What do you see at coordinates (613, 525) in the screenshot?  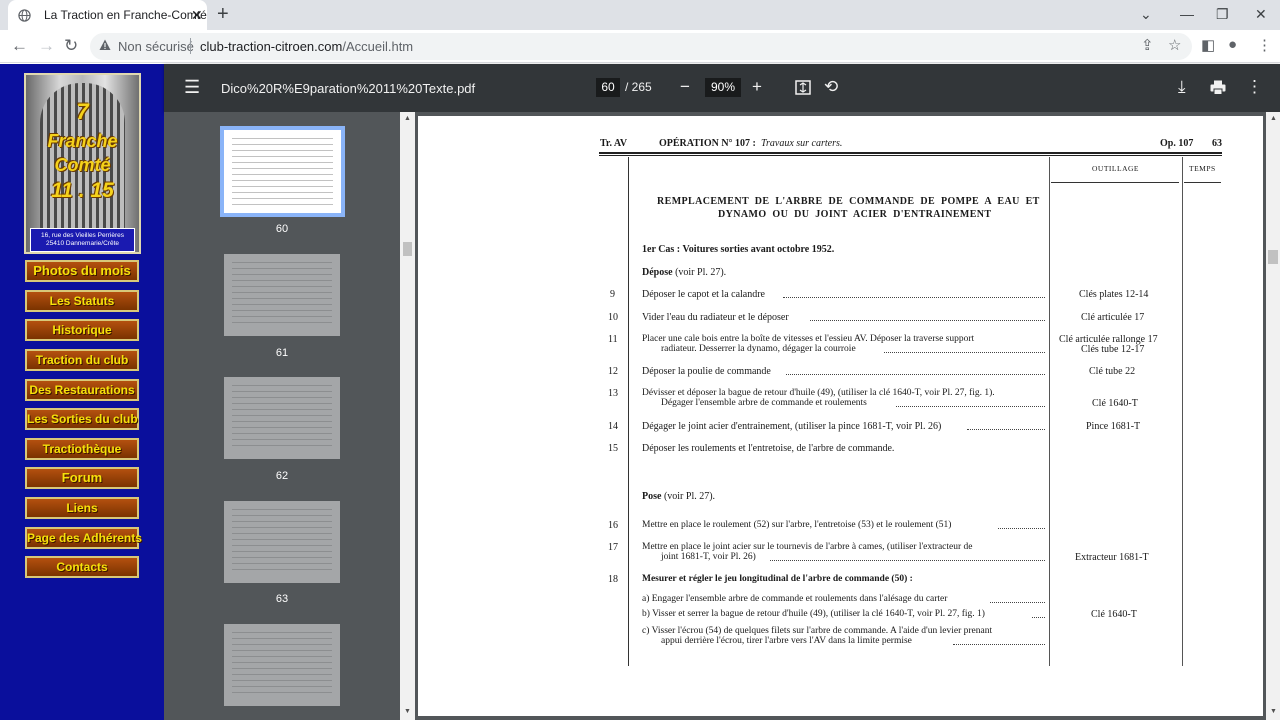 I see `row-16-number: 16` at bounding box center [613, 525].